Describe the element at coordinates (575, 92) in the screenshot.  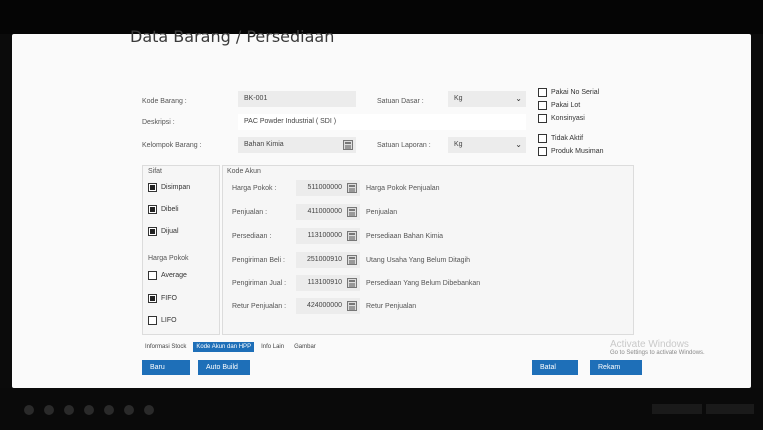
I see `checkbox-label: Pakai No Serial` at that location.